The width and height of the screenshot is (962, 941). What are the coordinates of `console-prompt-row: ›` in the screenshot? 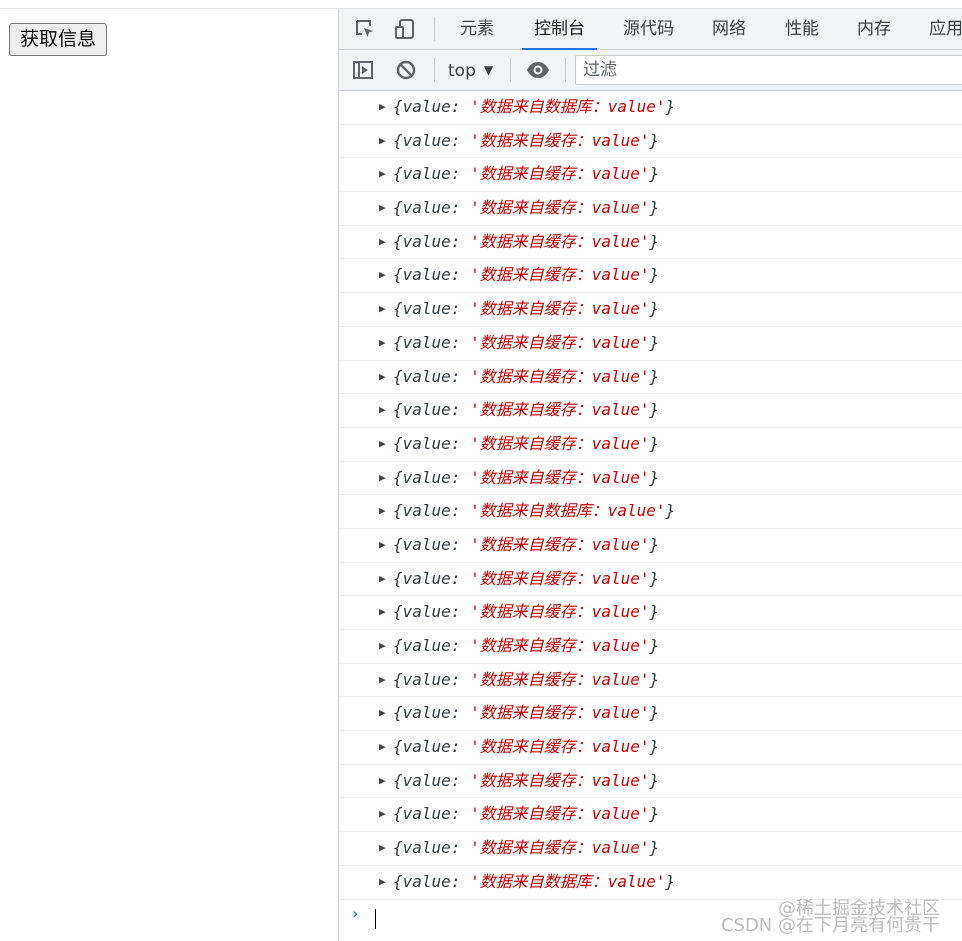 It's located at (650, 917).